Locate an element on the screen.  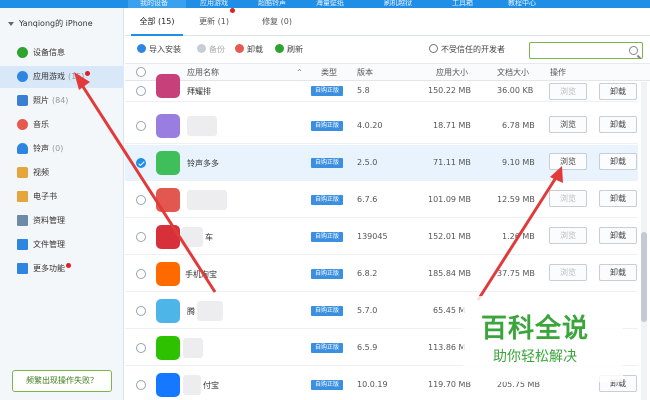
watermark-subtitle: 助你轻松解决 is located at coordinates (535, 357).